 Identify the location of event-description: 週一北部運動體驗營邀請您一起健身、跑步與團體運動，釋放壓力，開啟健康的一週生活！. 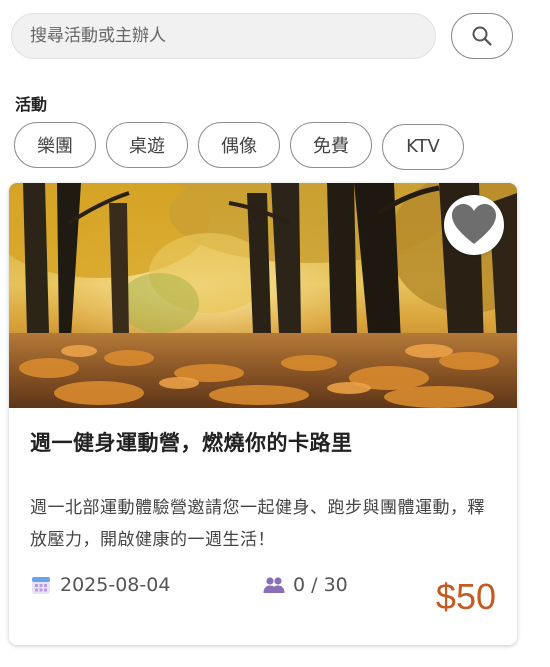
(257, 524).